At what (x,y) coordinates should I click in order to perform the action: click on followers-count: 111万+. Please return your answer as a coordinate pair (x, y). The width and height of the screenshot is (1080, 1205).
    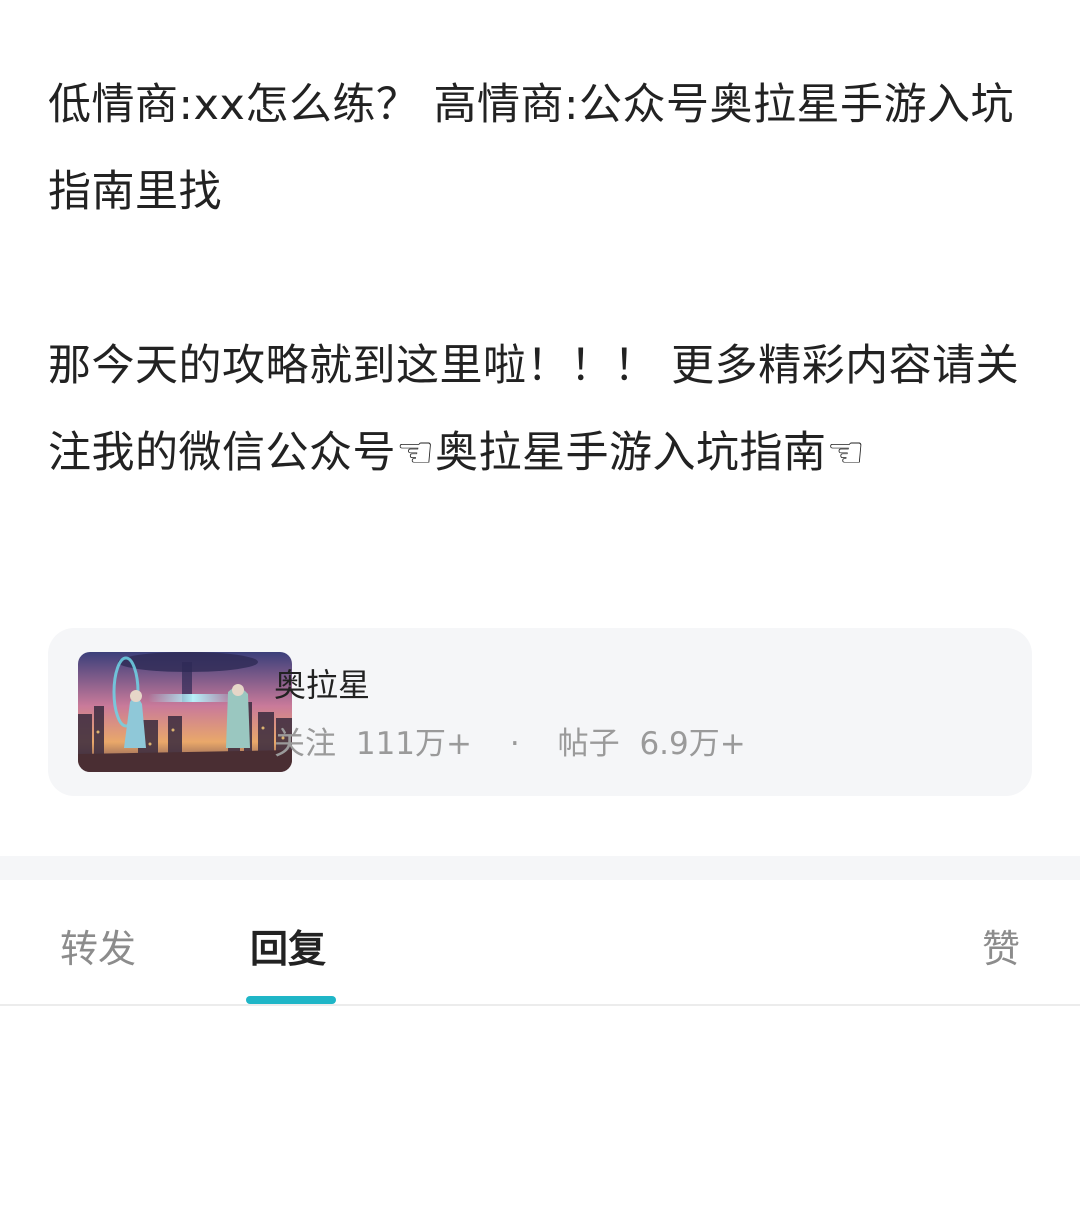
    Looking at the image, I should click on (414, 744).